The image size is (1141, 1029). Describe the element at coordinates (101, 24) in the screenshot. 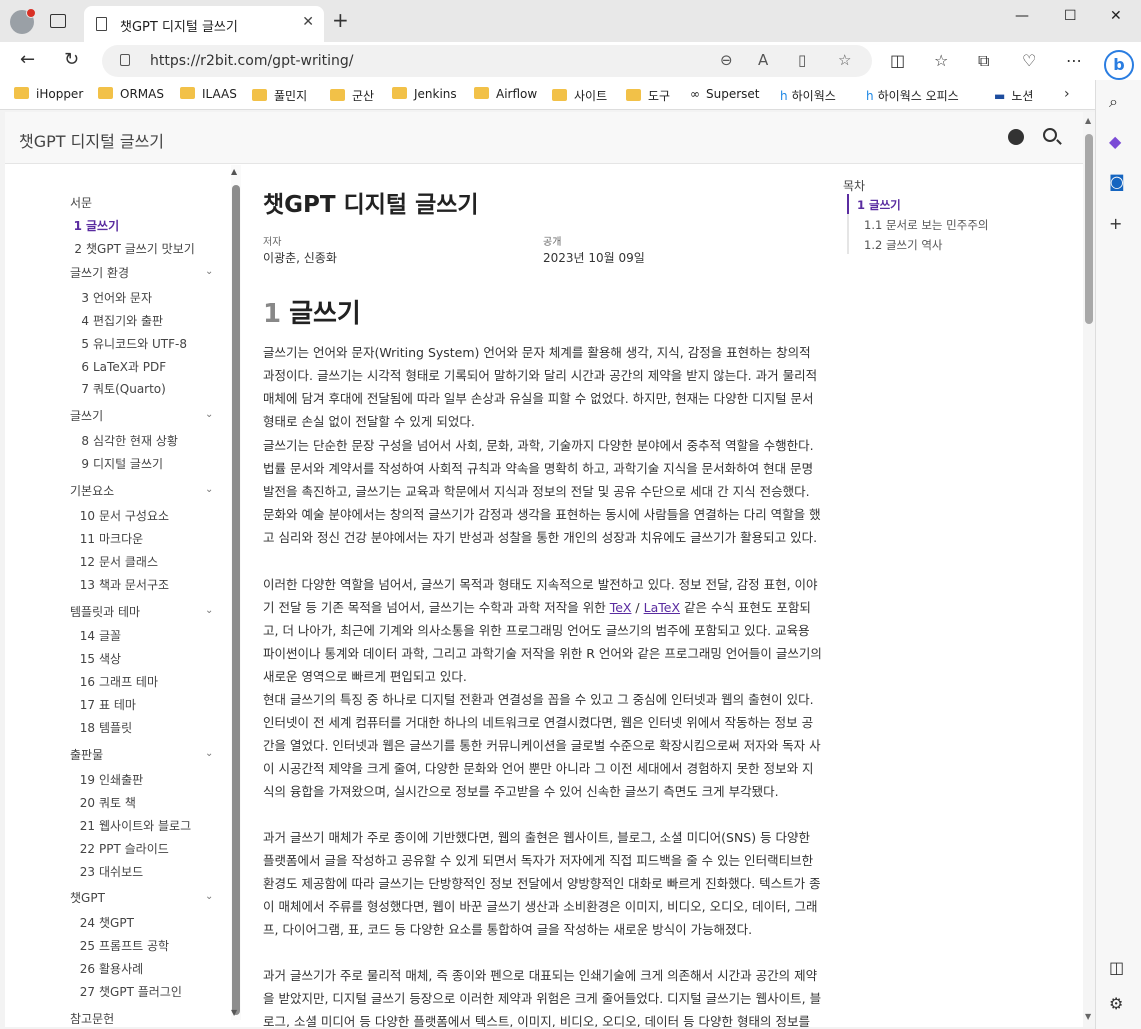

I see `page-icon` at that location.